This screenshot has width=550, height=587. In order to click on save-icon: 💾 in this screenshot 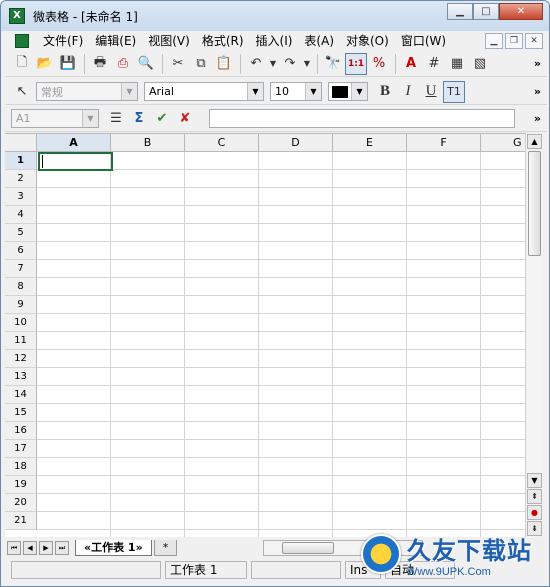, I will do `click(68, 64)`.